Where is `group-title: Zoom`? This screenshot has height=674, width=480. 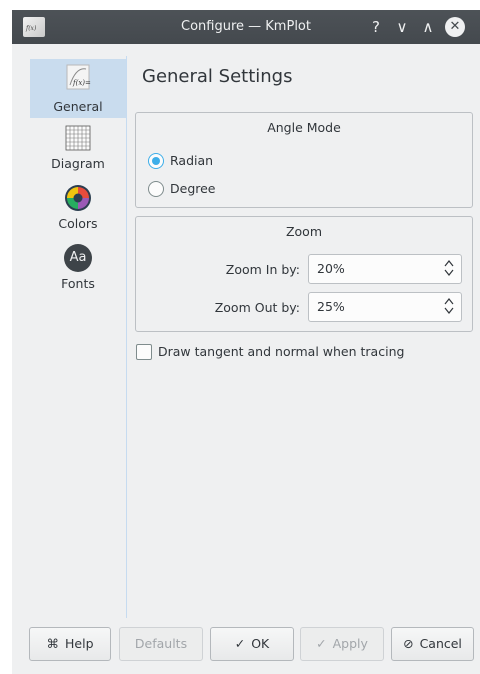 group-title: Zoom is located at coordinates (304, 231).